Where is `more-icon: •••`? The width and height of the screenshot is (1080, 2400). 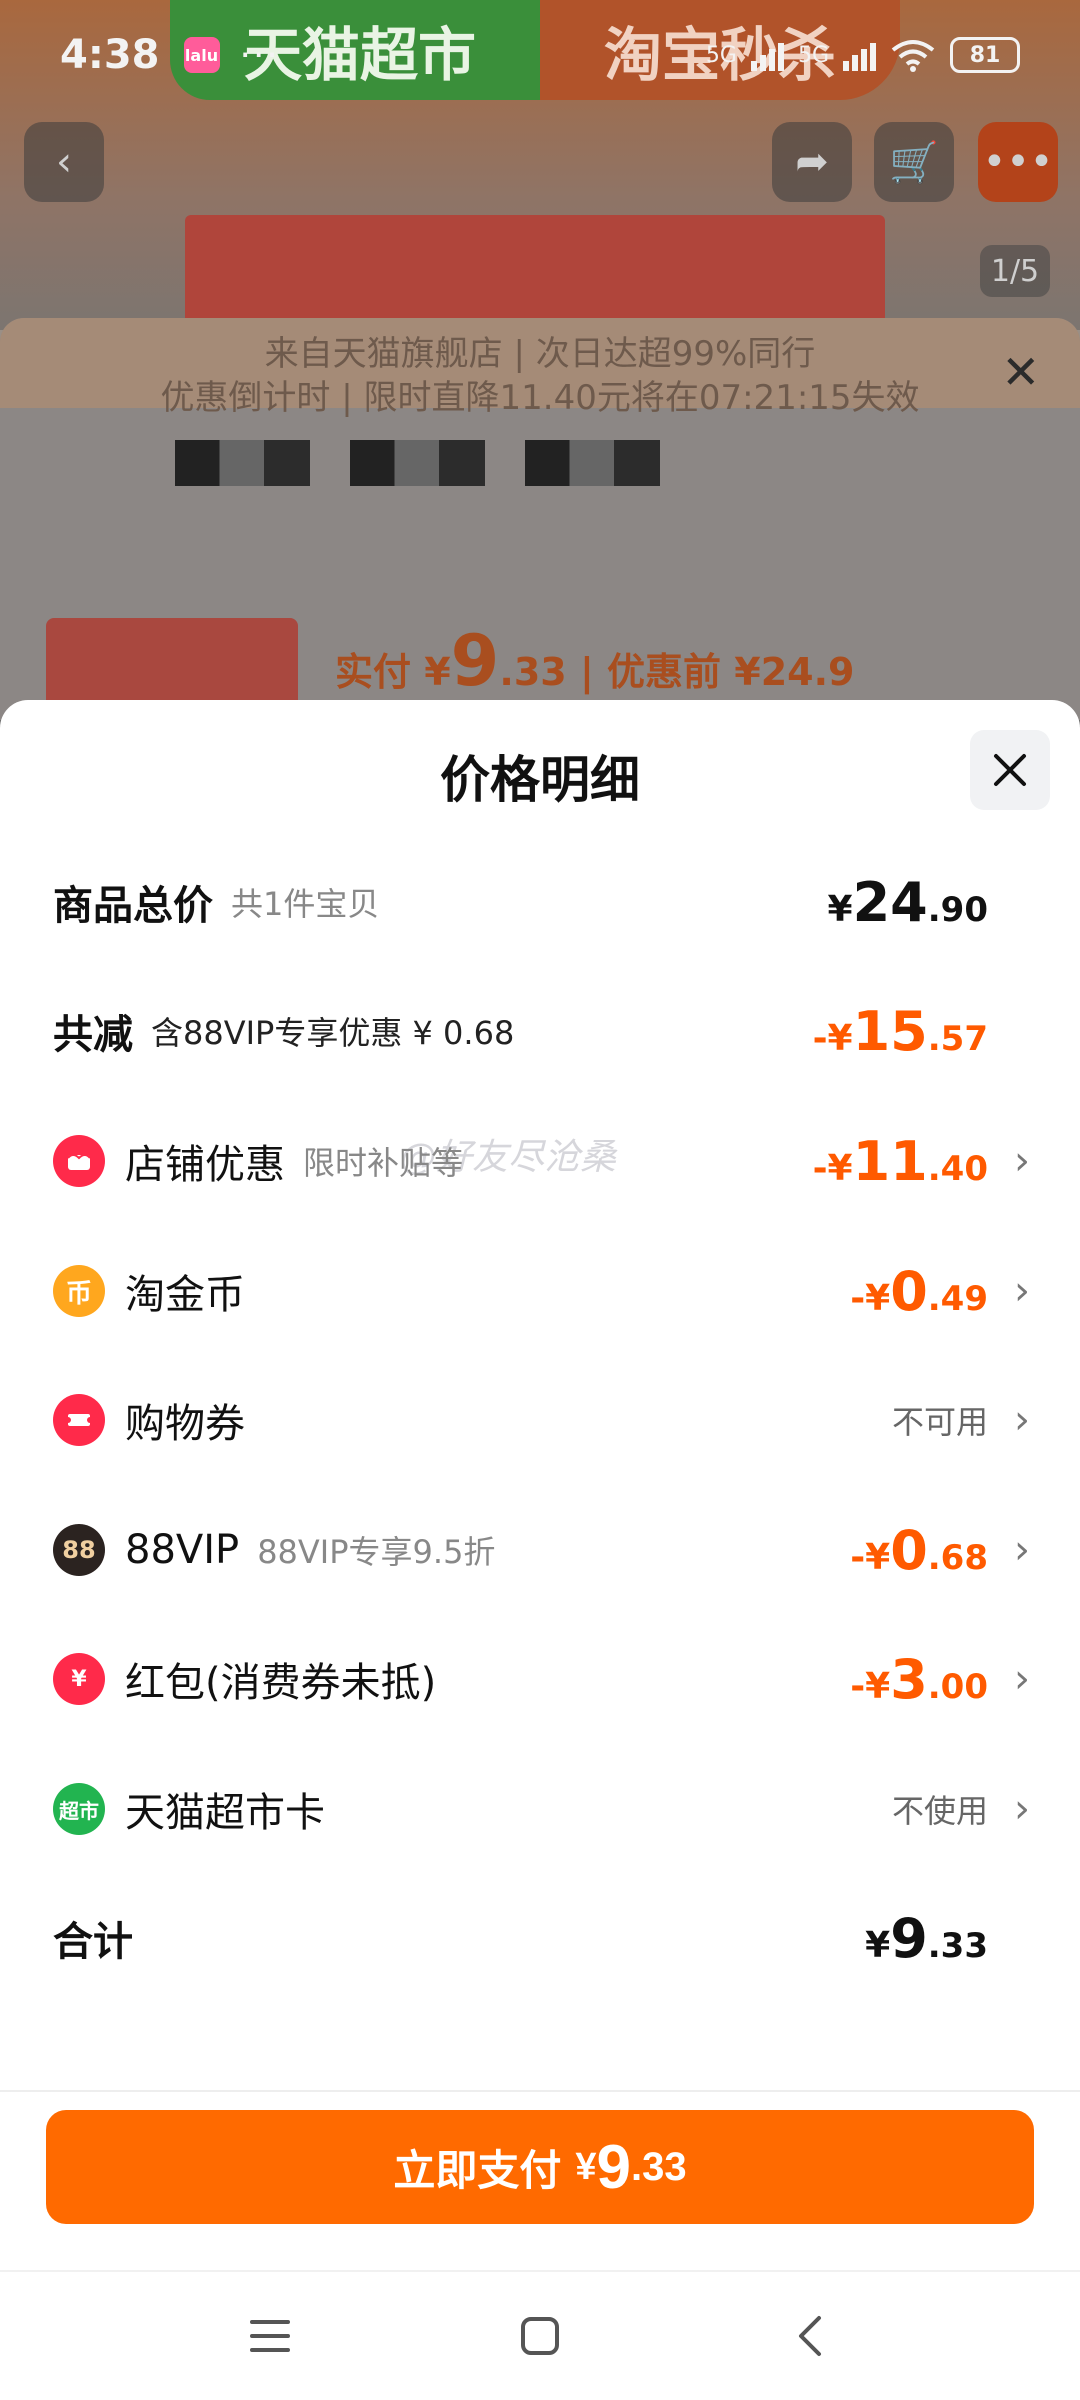
more-icon: ••• is located at coordinates (1018, 162).